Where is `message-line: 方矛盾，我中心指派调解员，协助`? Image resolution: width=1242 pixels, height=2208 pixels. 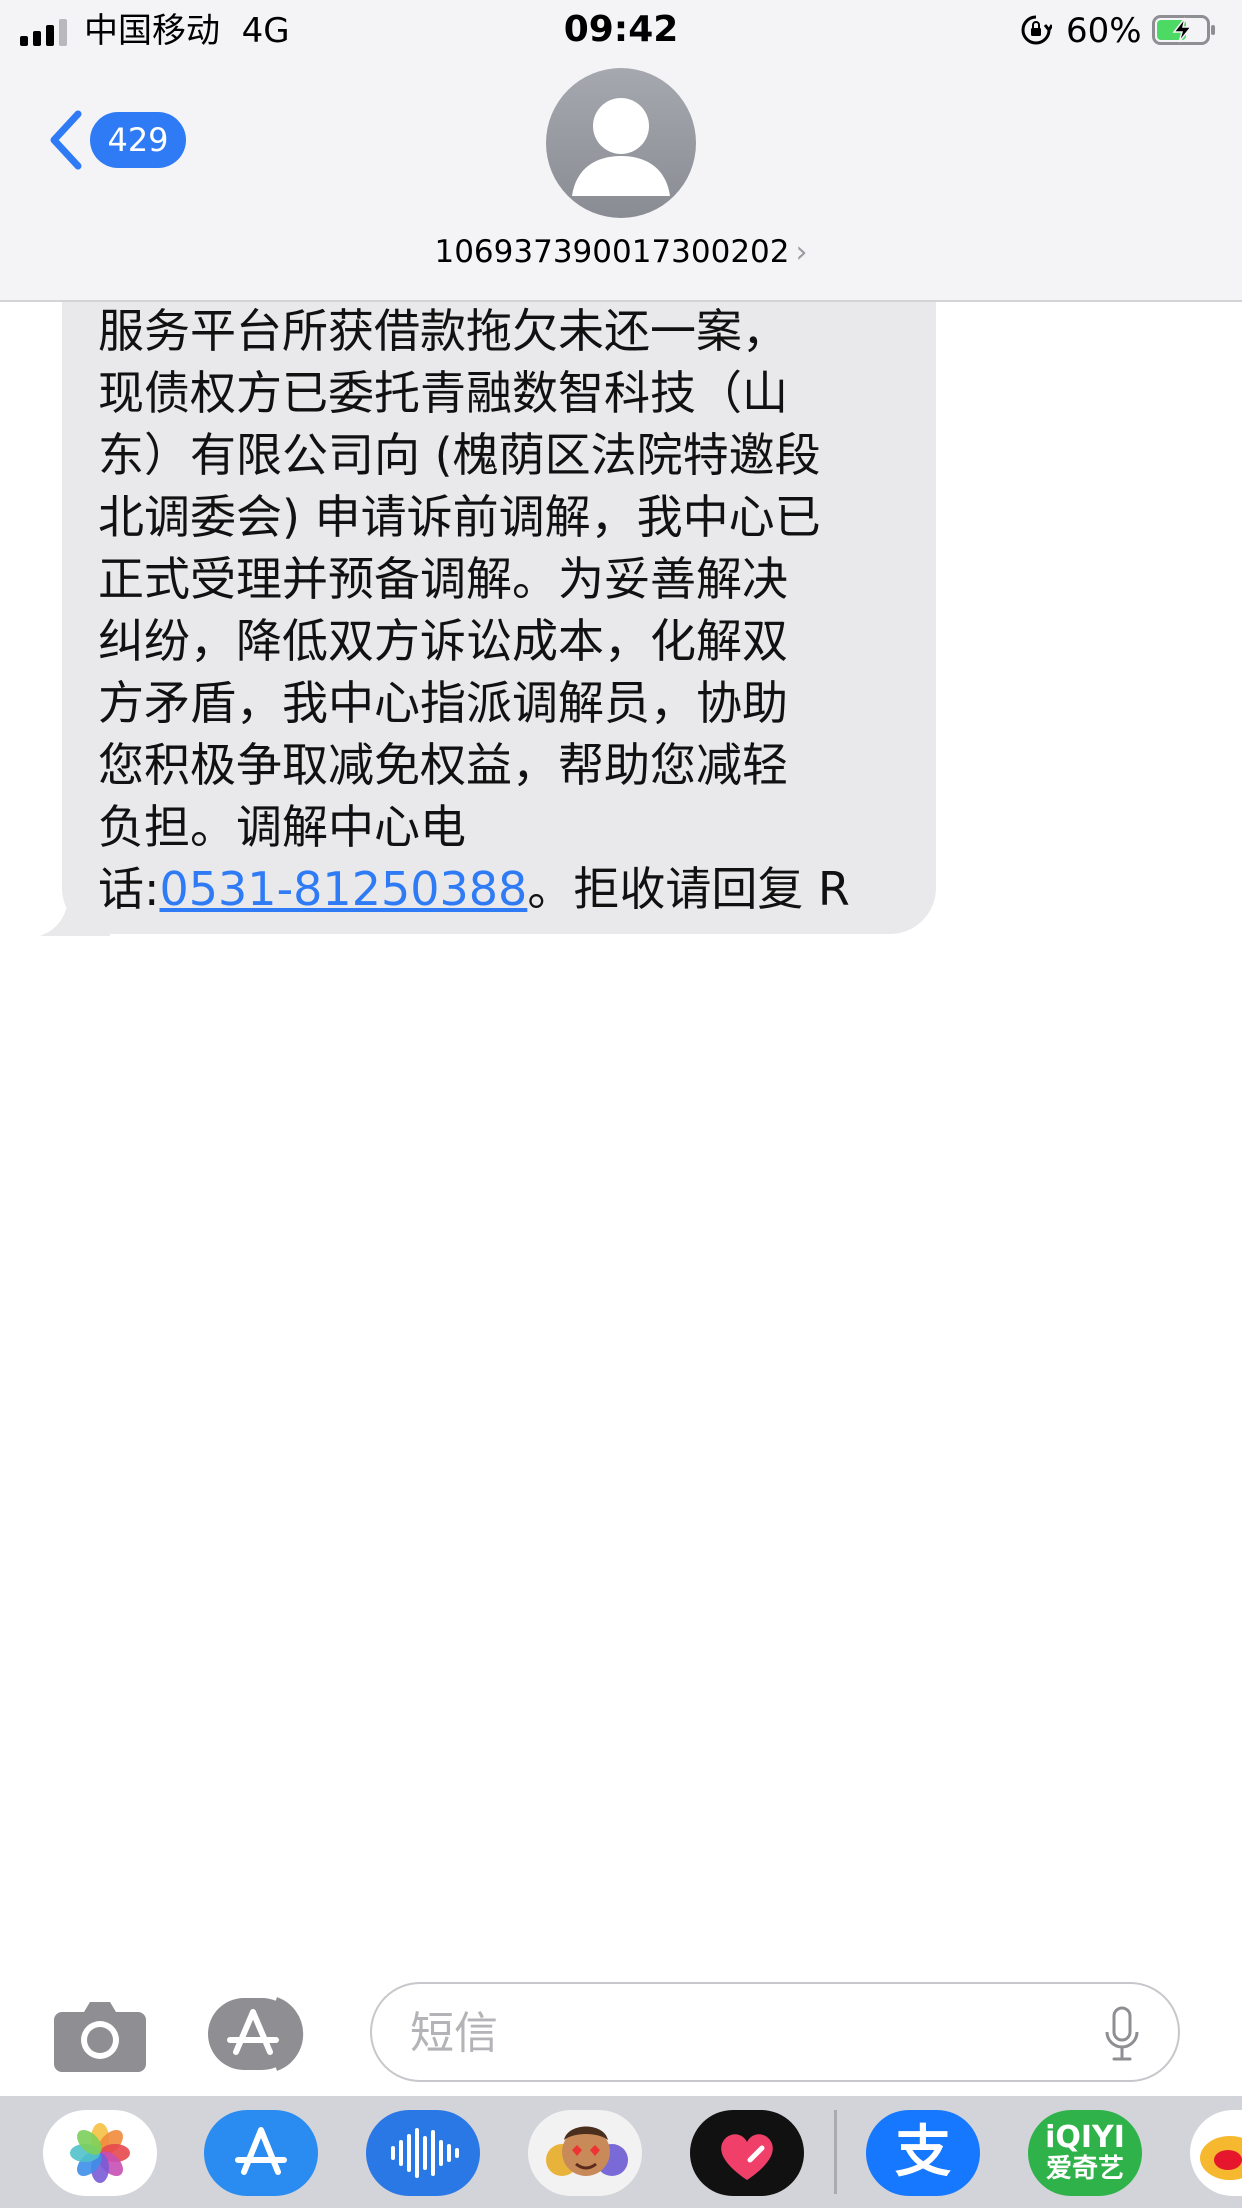
message-line: 方矛盾，我中心指派调解员，协助 is located at coordinates (443, 703).